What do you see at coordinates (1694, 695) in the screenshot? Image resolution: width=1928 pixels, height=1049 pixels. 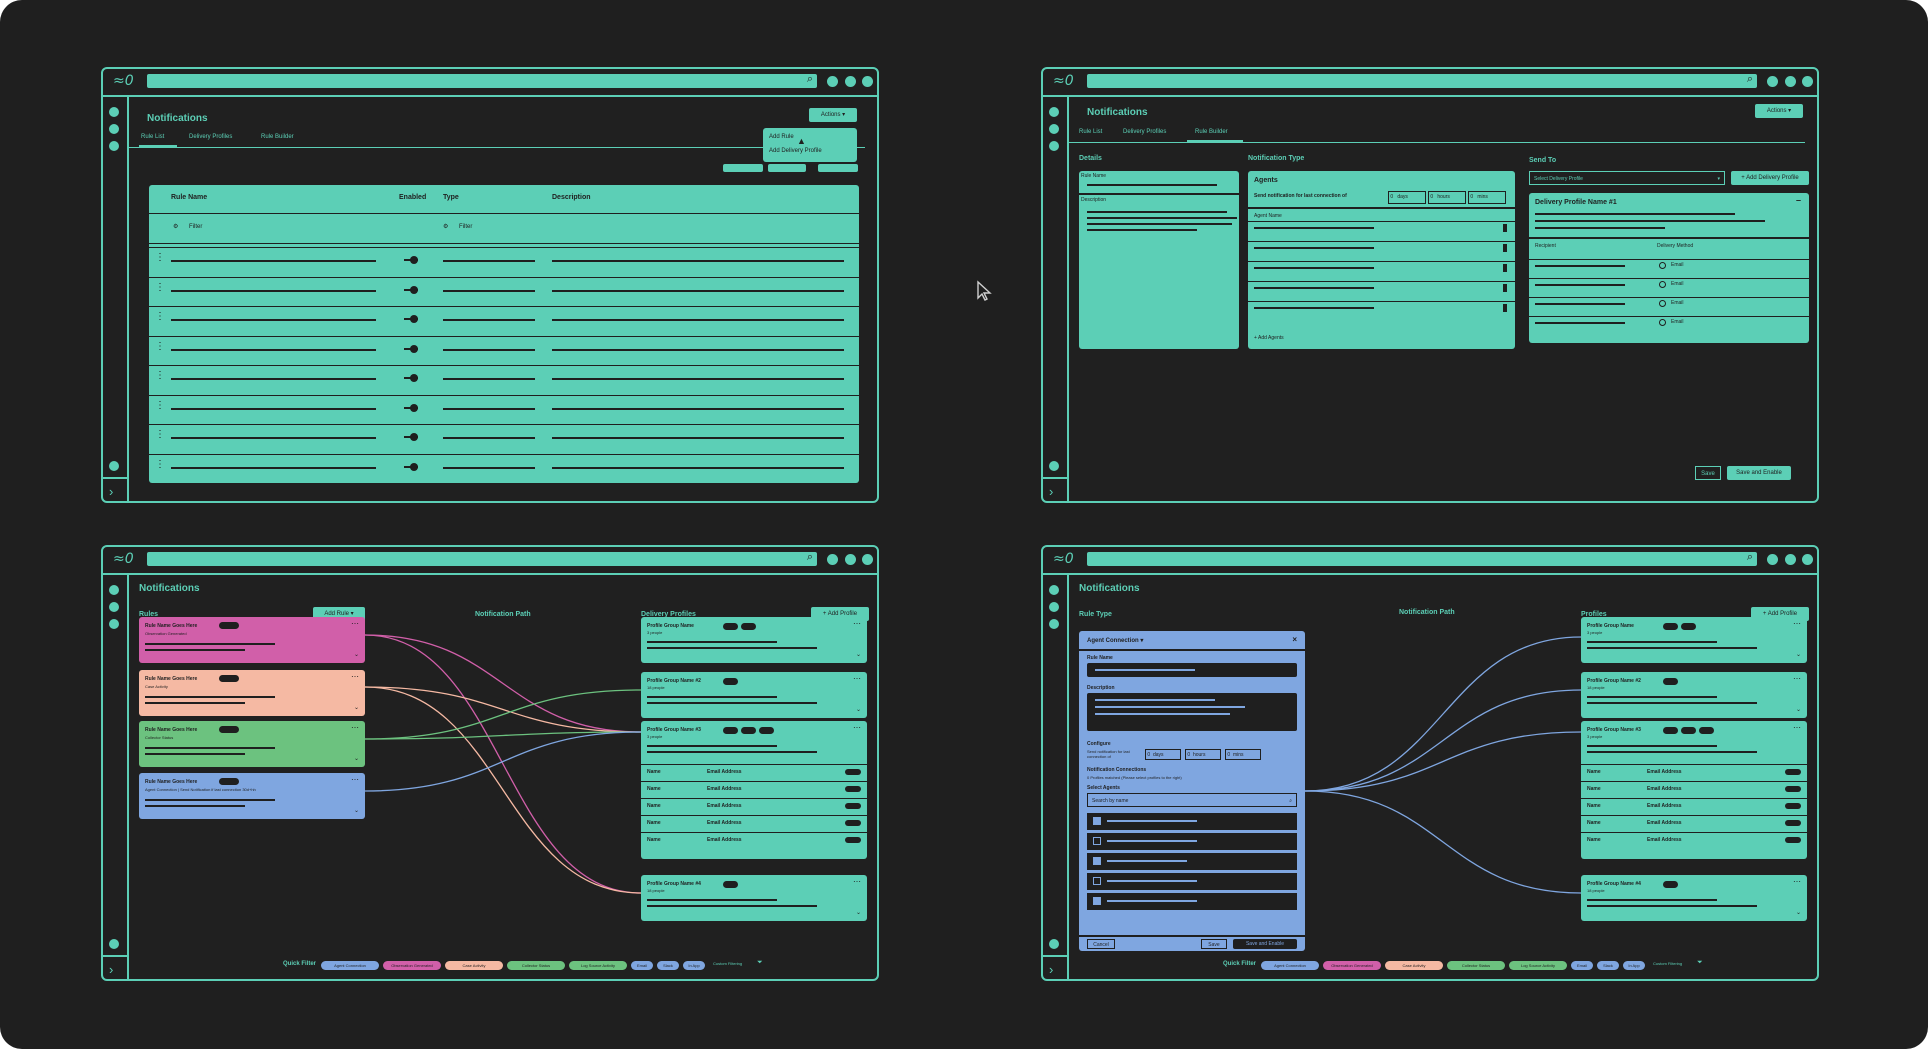 I see `profile-card: Profile Group Name #2 18 people ⋯ ⌄` at bounding box center [1694, 695].